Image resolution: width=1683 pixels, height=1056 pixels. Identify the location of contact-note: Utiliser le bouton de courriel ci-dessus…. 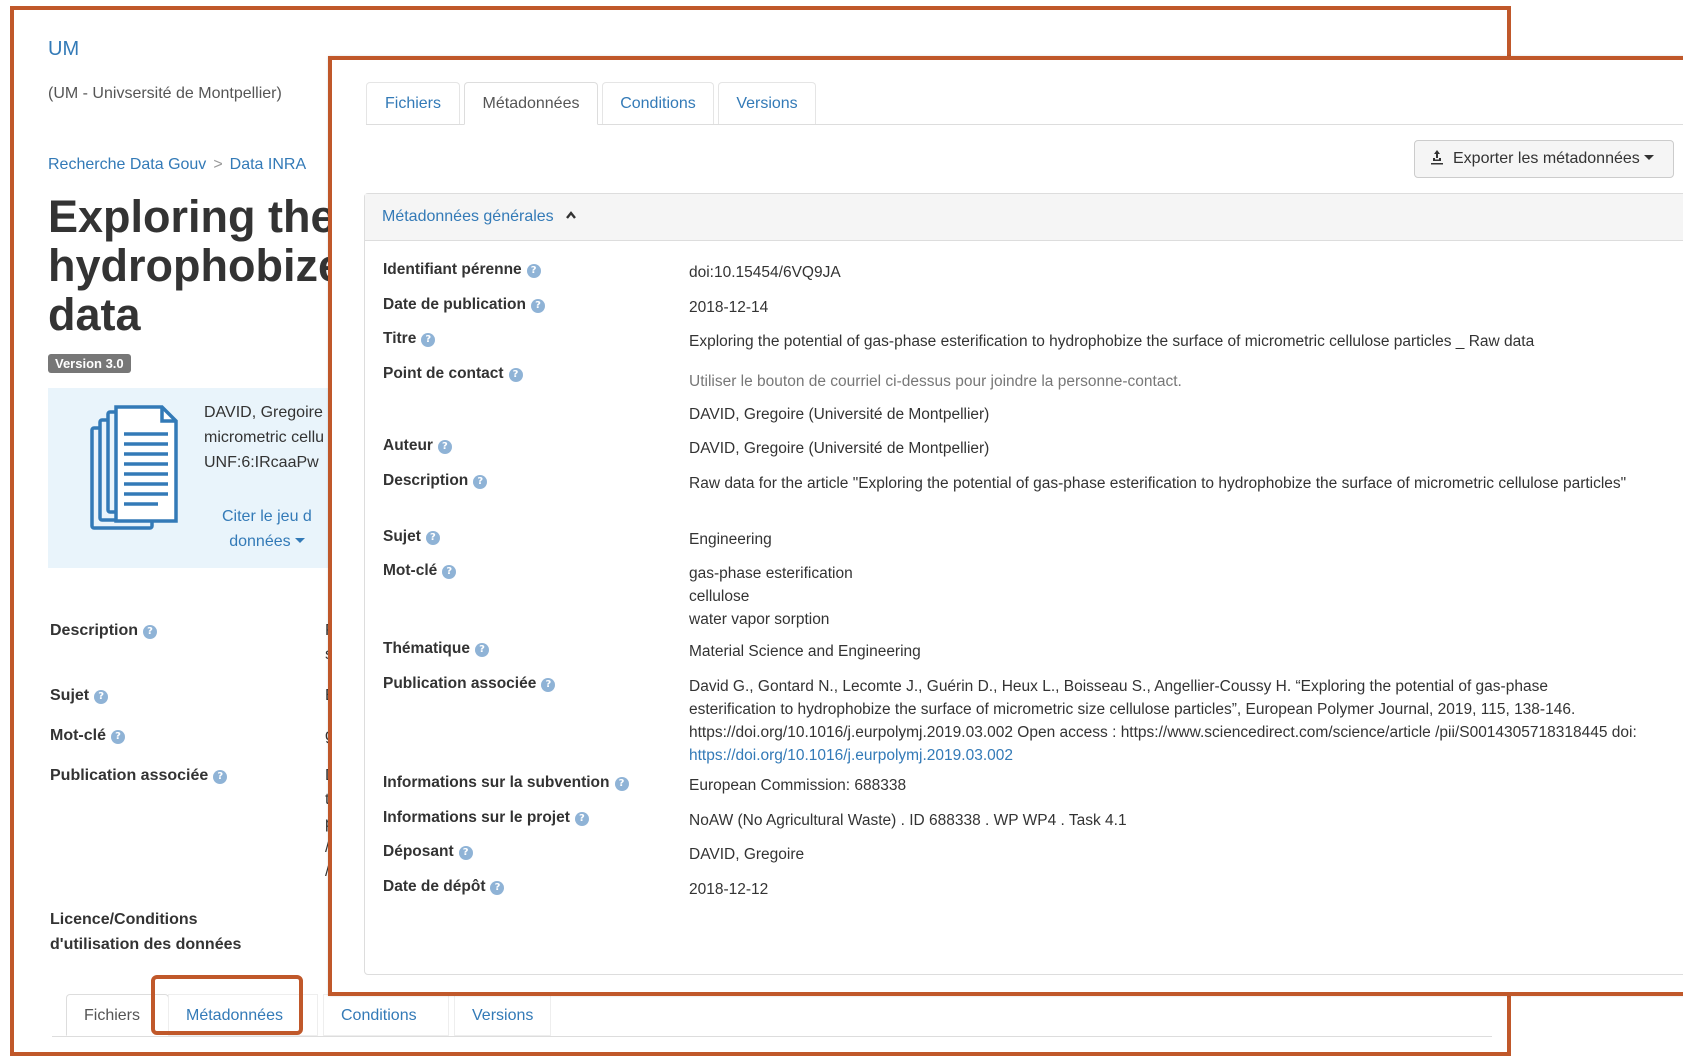
(935, 381).